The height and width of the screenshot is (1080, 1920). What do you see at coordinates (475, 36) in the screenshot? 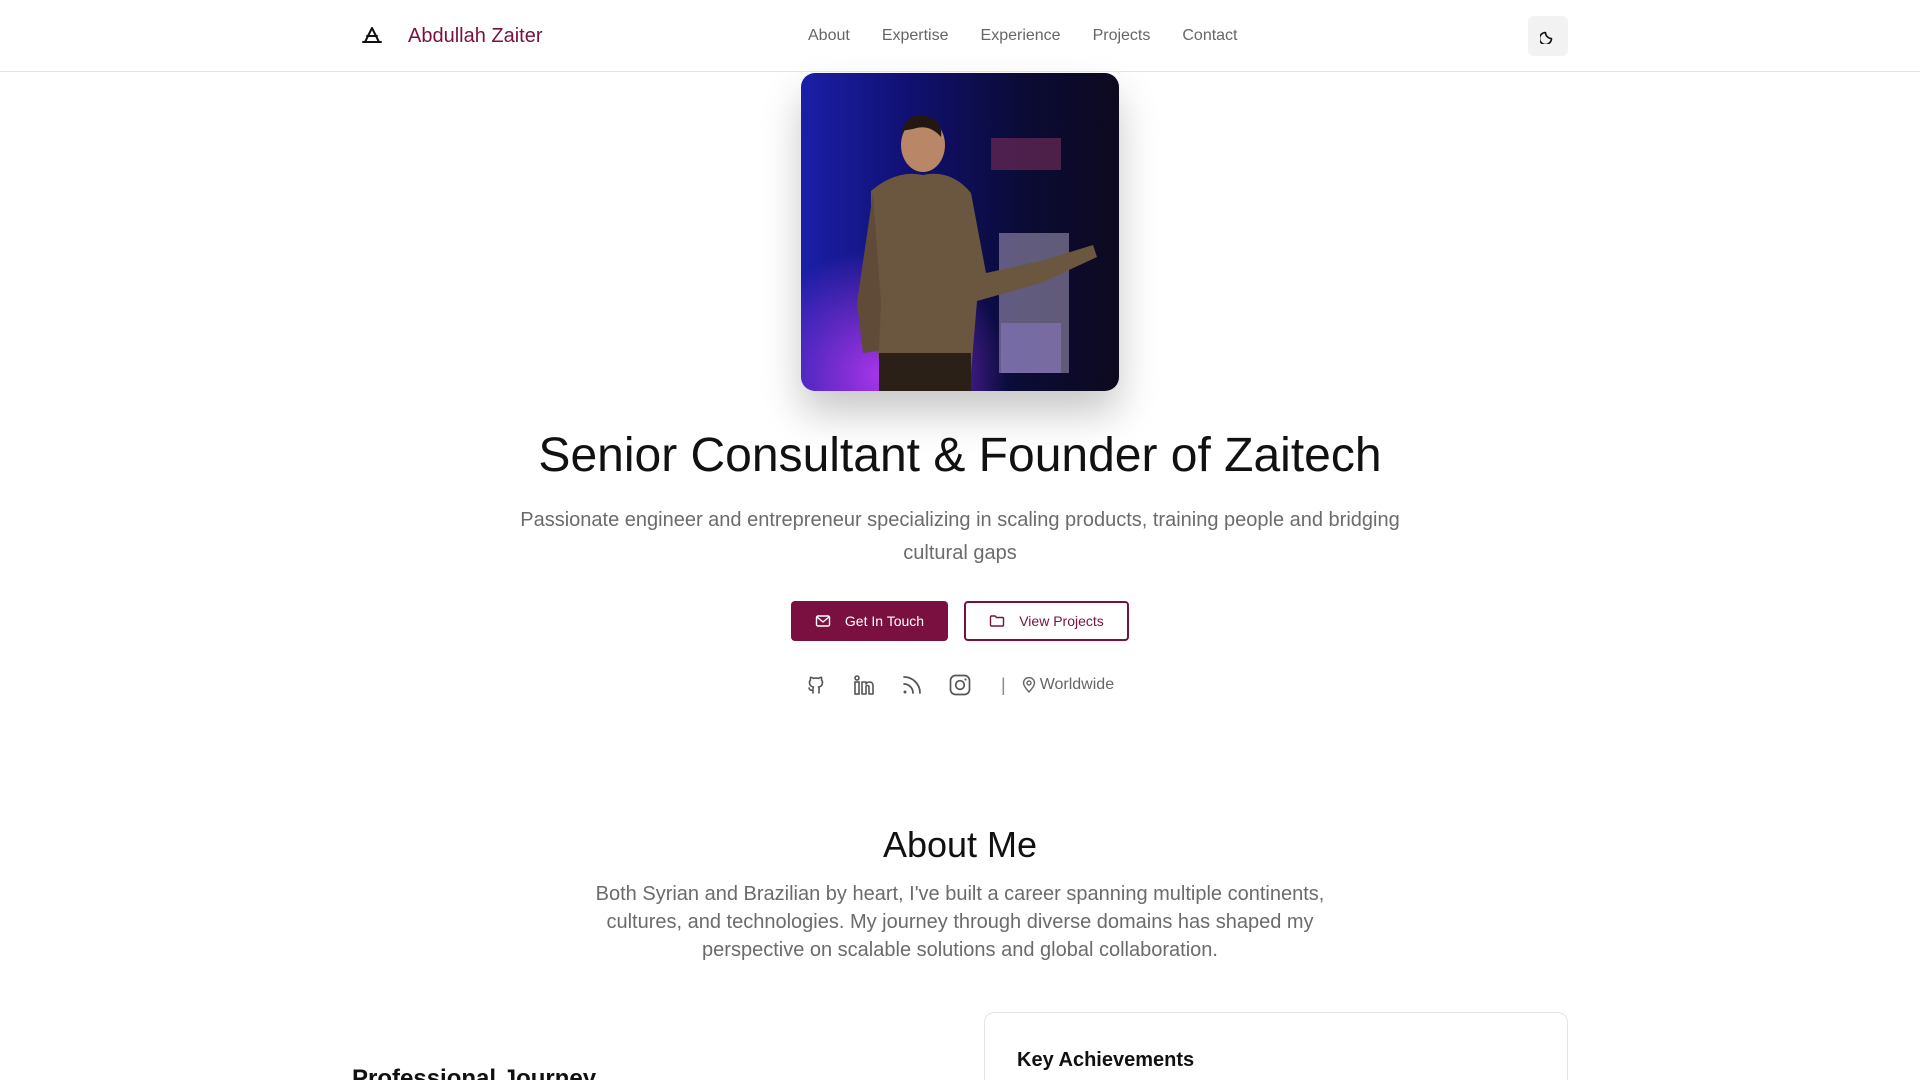
I see `brand-link: Abdullah Zaiter` at bounding box center [475, 36].